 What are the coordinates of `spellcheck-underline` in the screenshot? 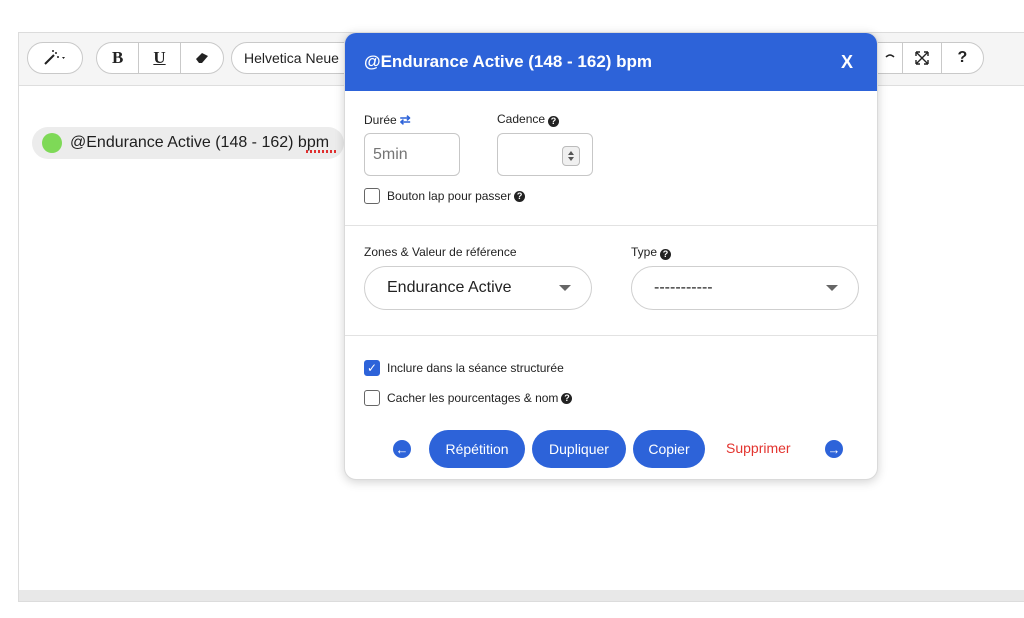 It's located at (321, 151).